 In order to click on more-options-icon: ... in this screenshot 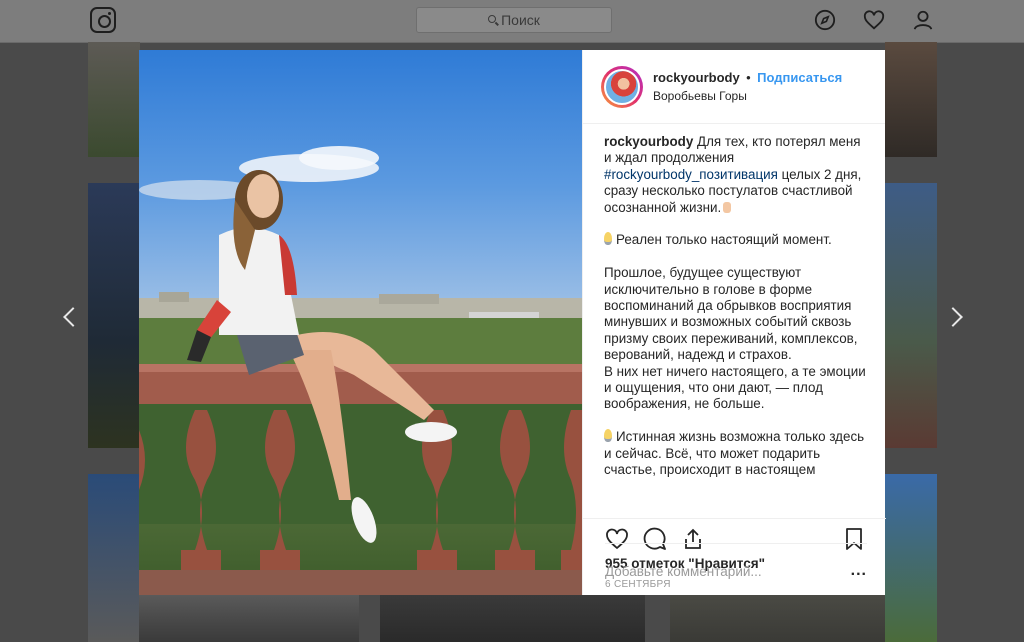, I will do `click(859, 571)`.